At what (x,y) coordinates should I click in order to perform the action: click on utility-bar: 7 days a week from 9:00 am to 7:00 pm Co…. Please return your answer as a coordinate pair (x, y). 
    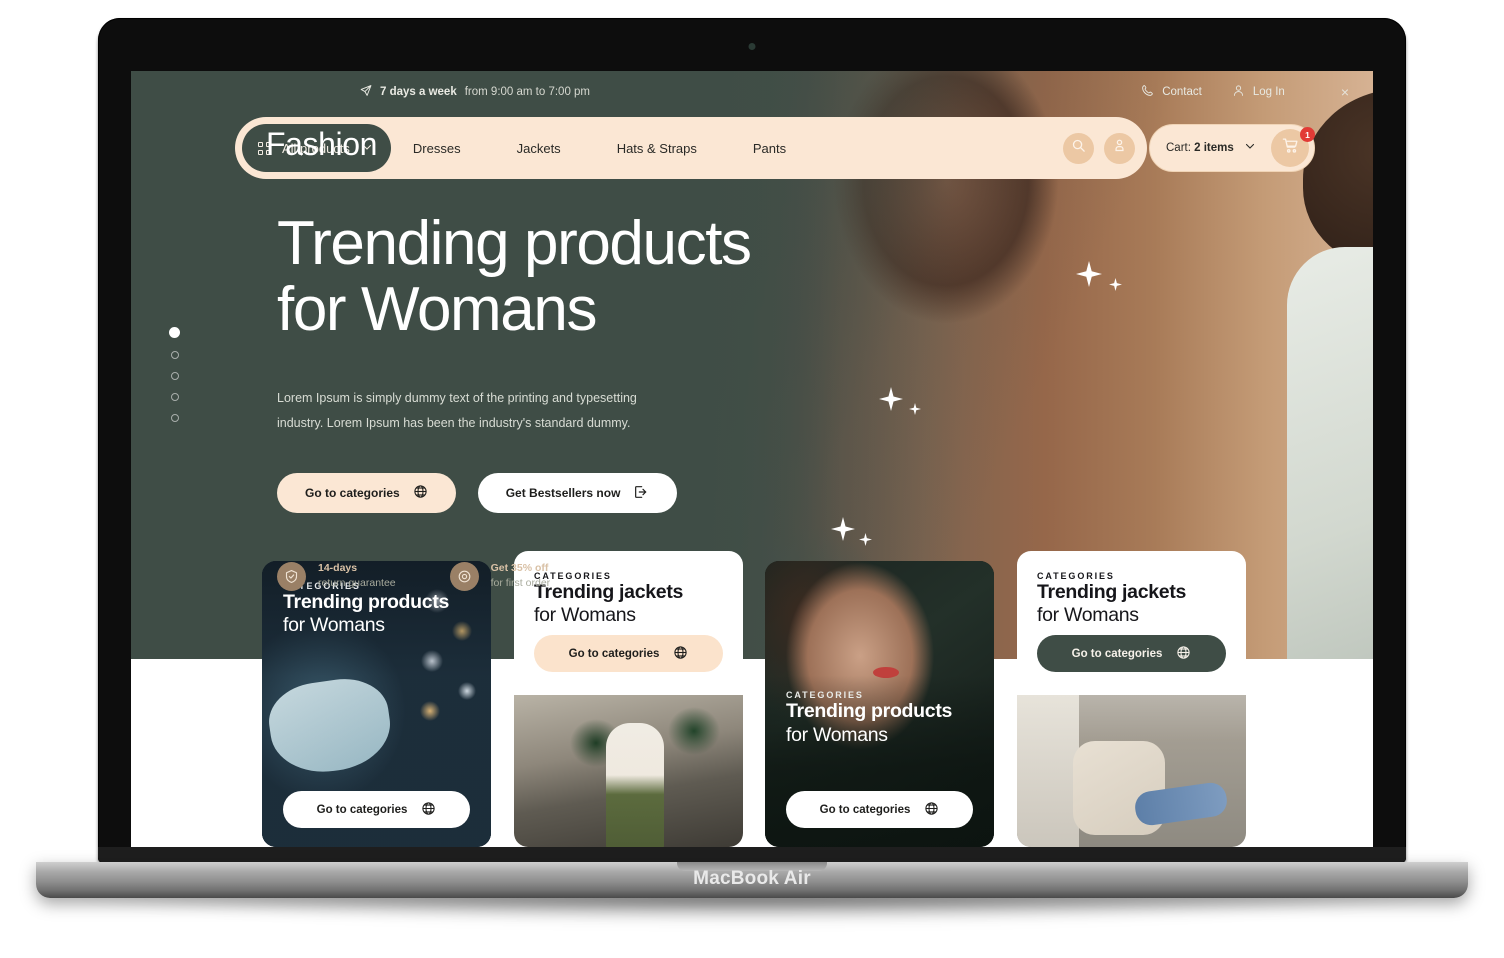
    Looking at the image, I should click on (752, 92).